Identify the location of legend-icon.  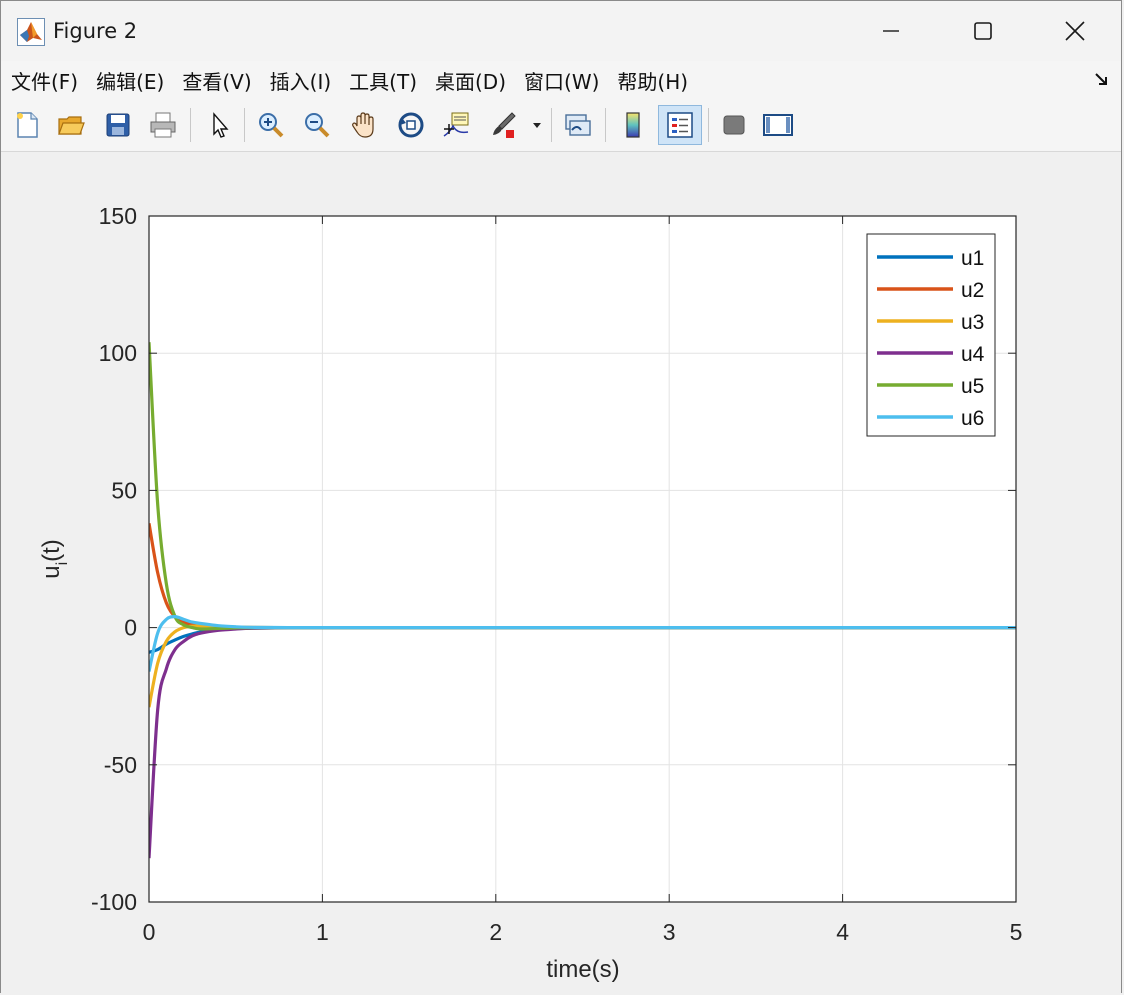
(680, 125).